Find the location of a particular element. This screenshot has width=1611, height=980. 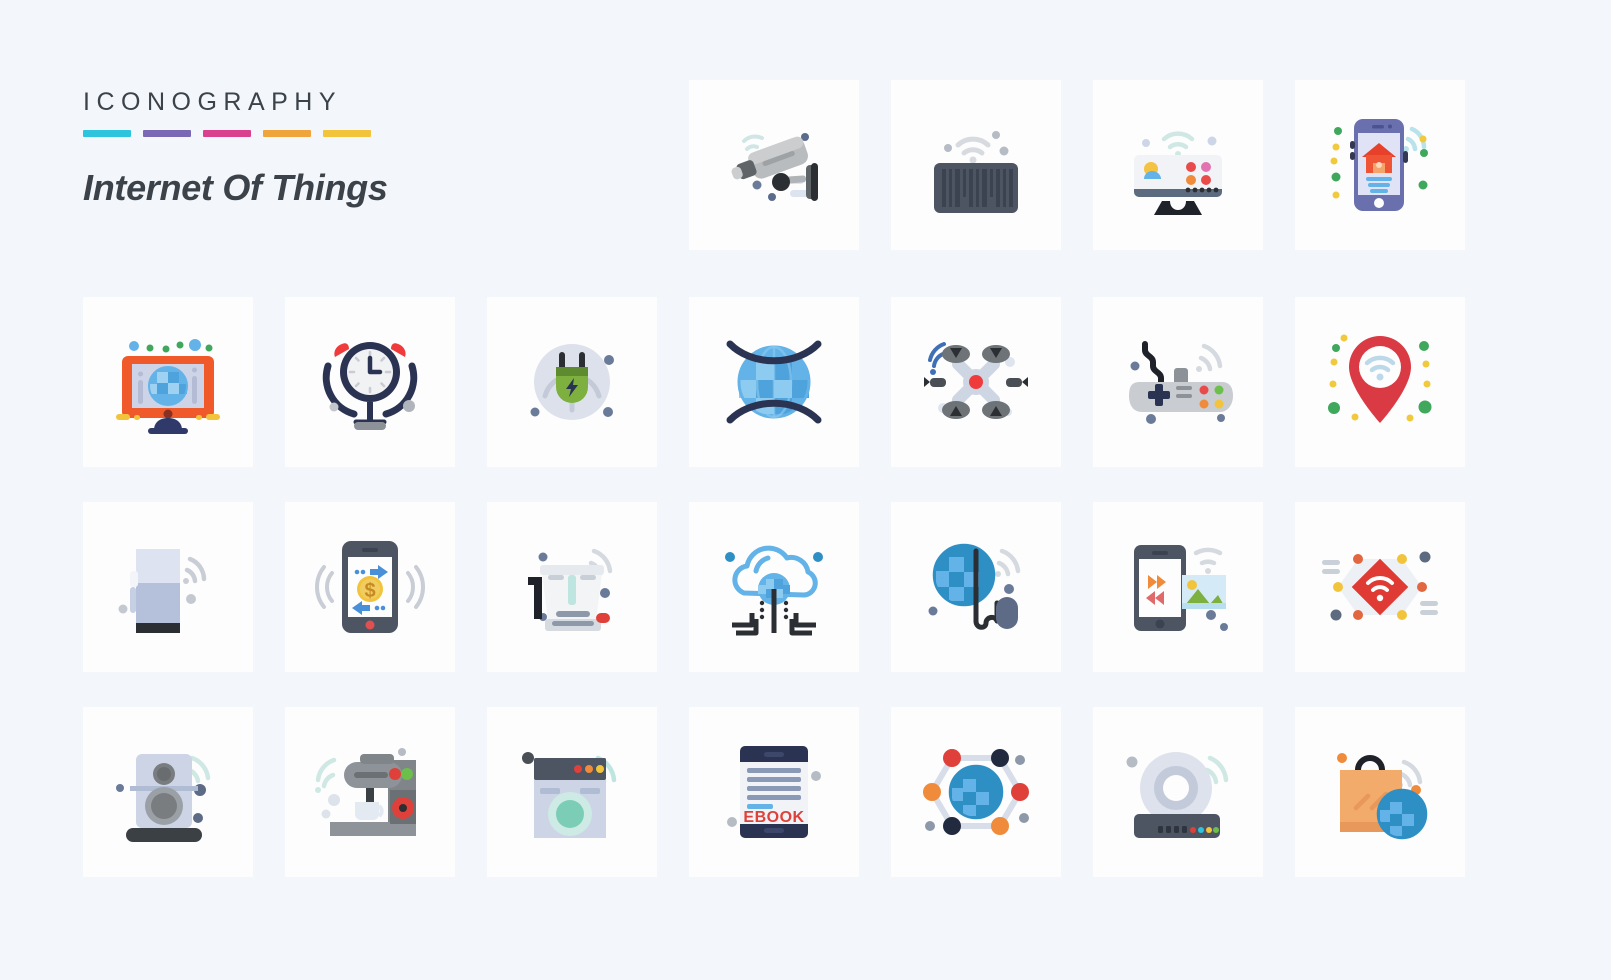

icon-card-alarm-clock is located at coordinates (370, 382).